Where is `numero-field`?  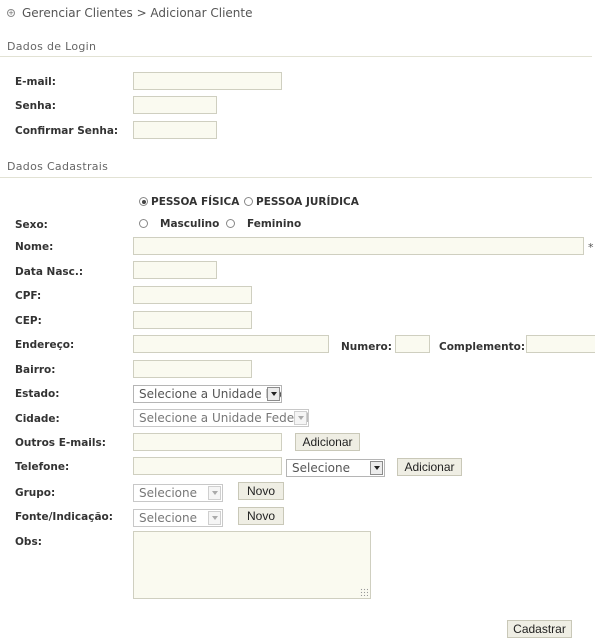
numero-field is located at coordinates (412, 344).